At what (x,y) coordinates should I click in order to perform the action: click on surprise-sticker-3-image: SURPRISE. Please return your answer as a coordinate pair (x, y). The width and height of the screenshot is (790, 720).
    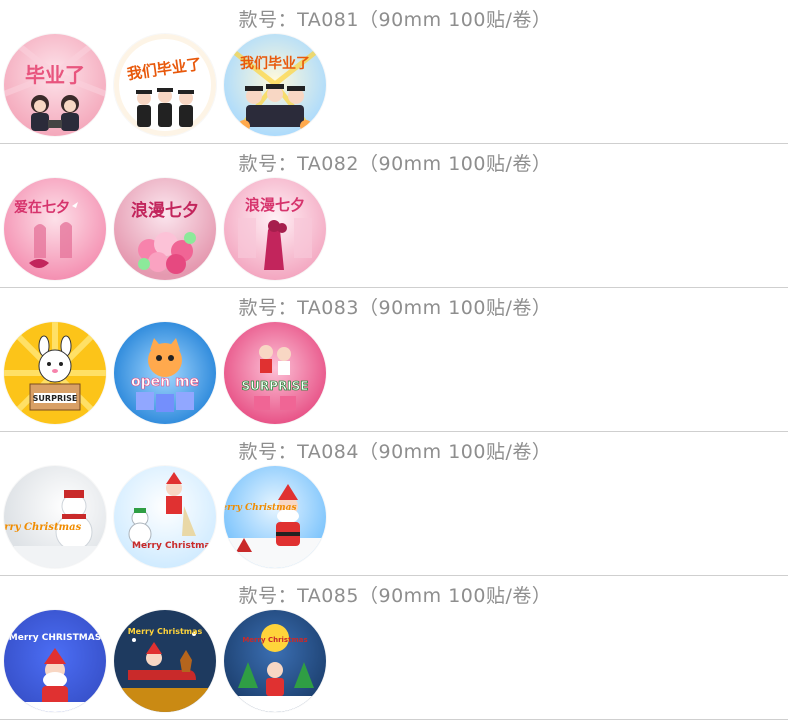
    Looking at the image, I should click on (275, 373).